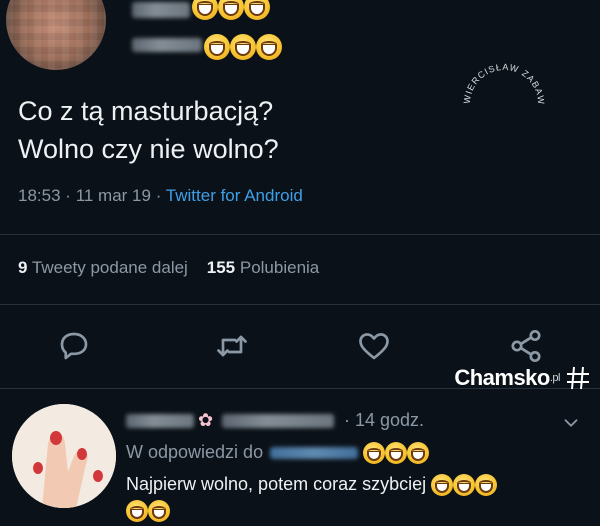  I want to click on svg-text: WIERCISŁAW ZABAWNY, so click(499, 75).